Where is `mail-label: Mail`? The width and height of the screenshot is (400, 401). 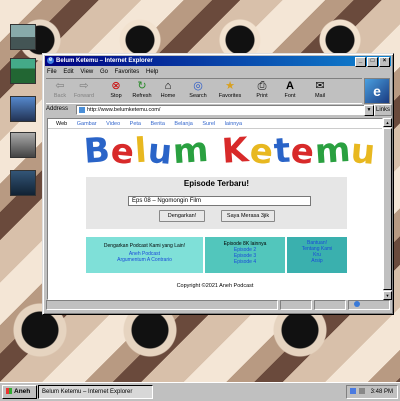
mail-label: Mail is located at coordinates (320, 96).